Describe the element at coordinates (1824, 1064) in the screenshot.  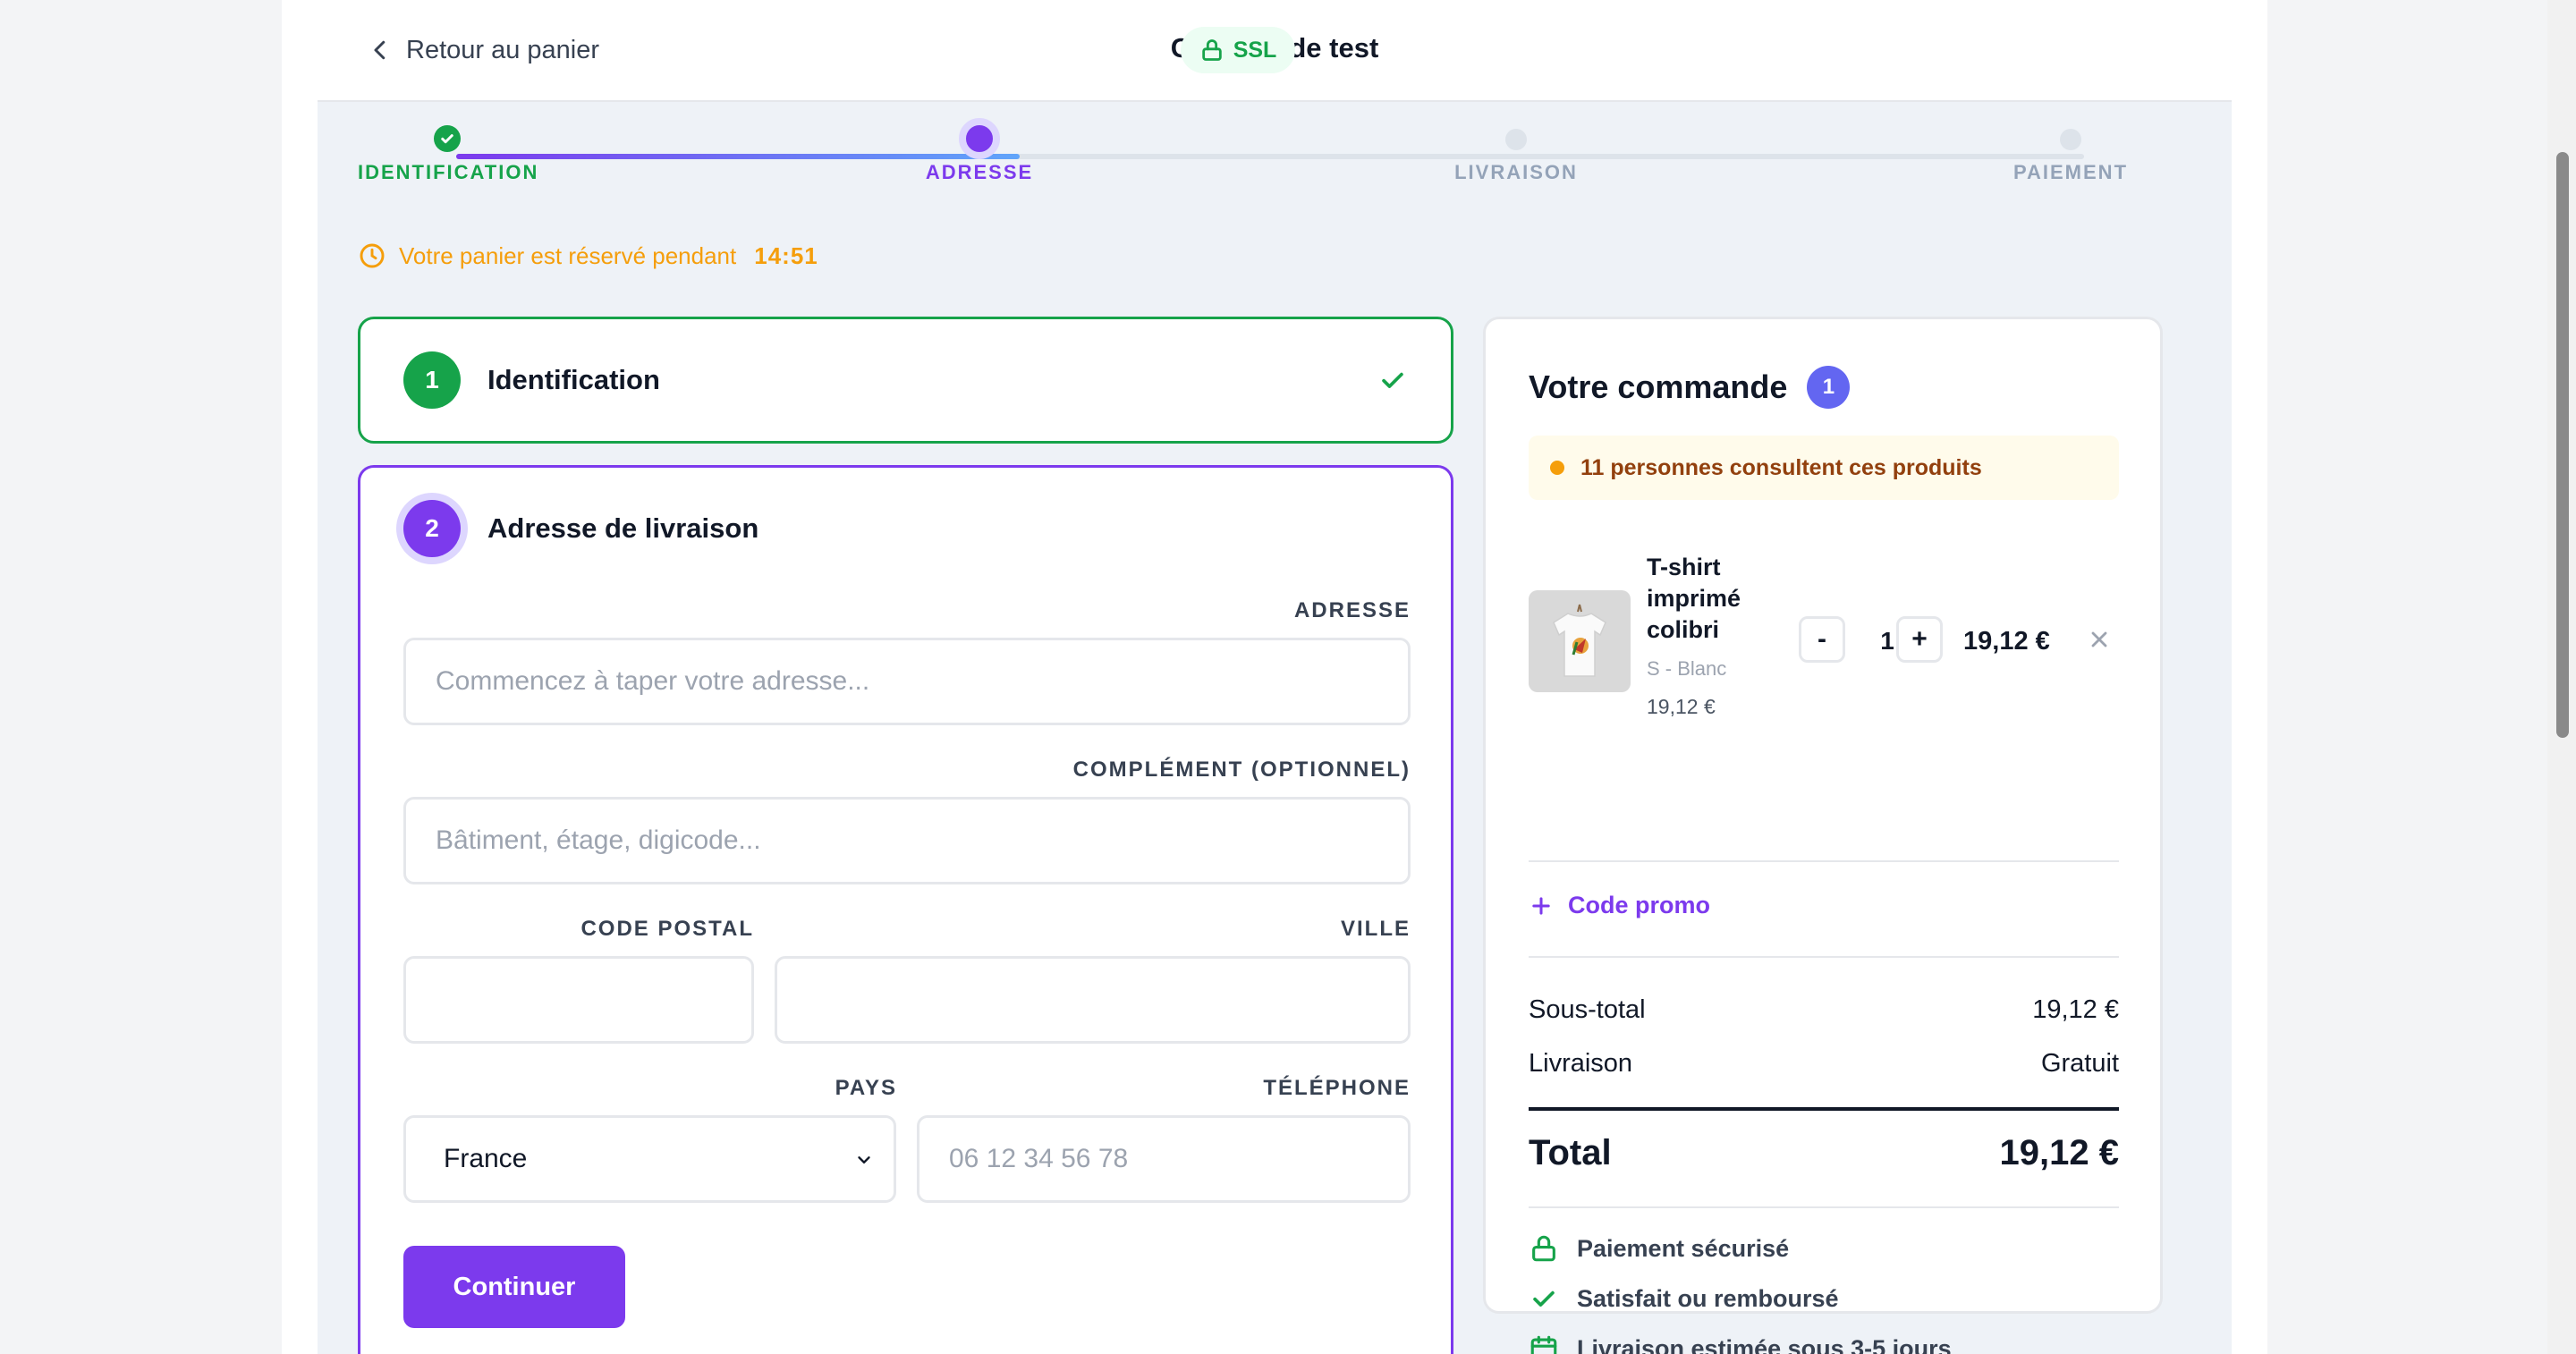
I see `shipping-row: Livraison Gratuit` at that location.